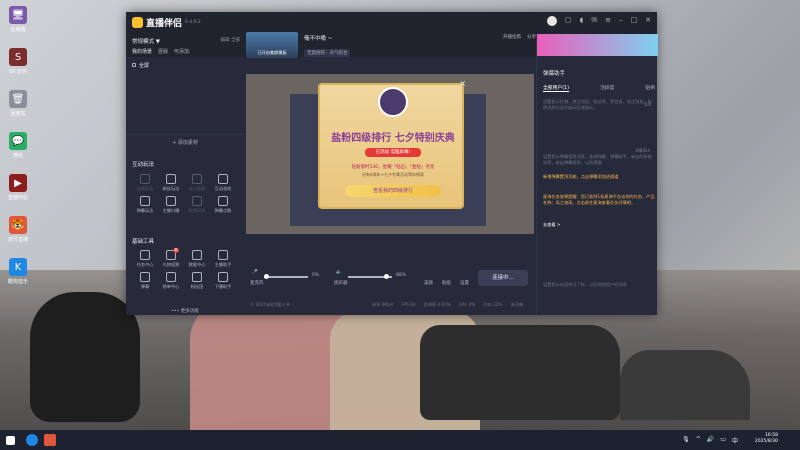  I want to click on stream-title: 俺不中嘞 ~, so click(318, 38).